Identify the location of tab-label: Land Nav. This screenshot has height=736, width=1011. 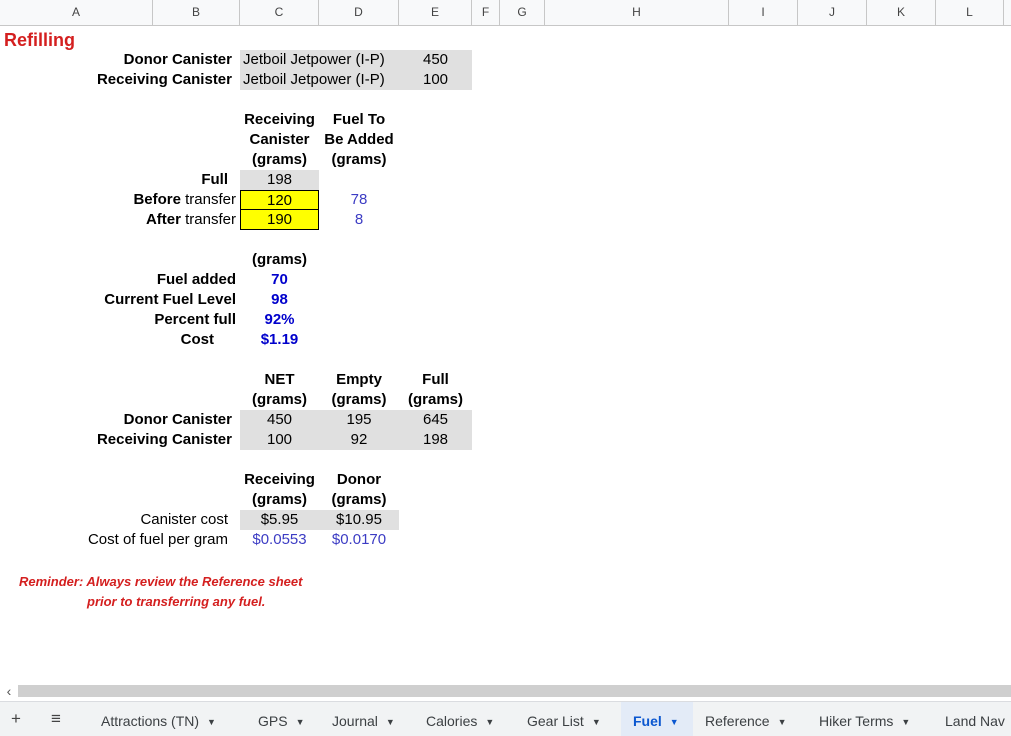
(975, 721).